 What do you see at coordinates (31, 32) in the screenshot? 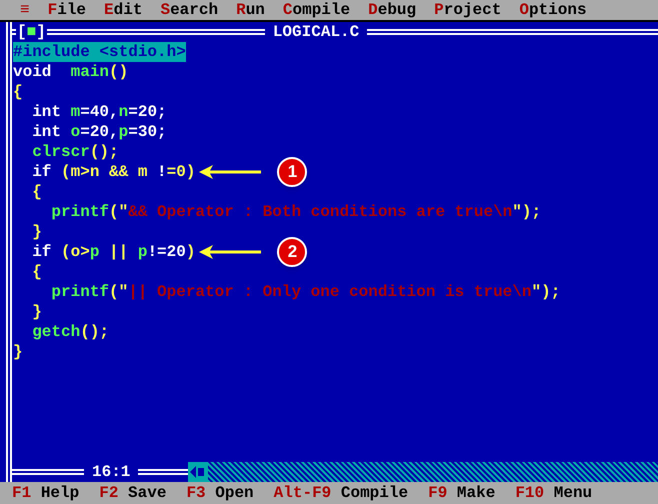
I see `close-box: [■]` at bounding box center [31, 32].